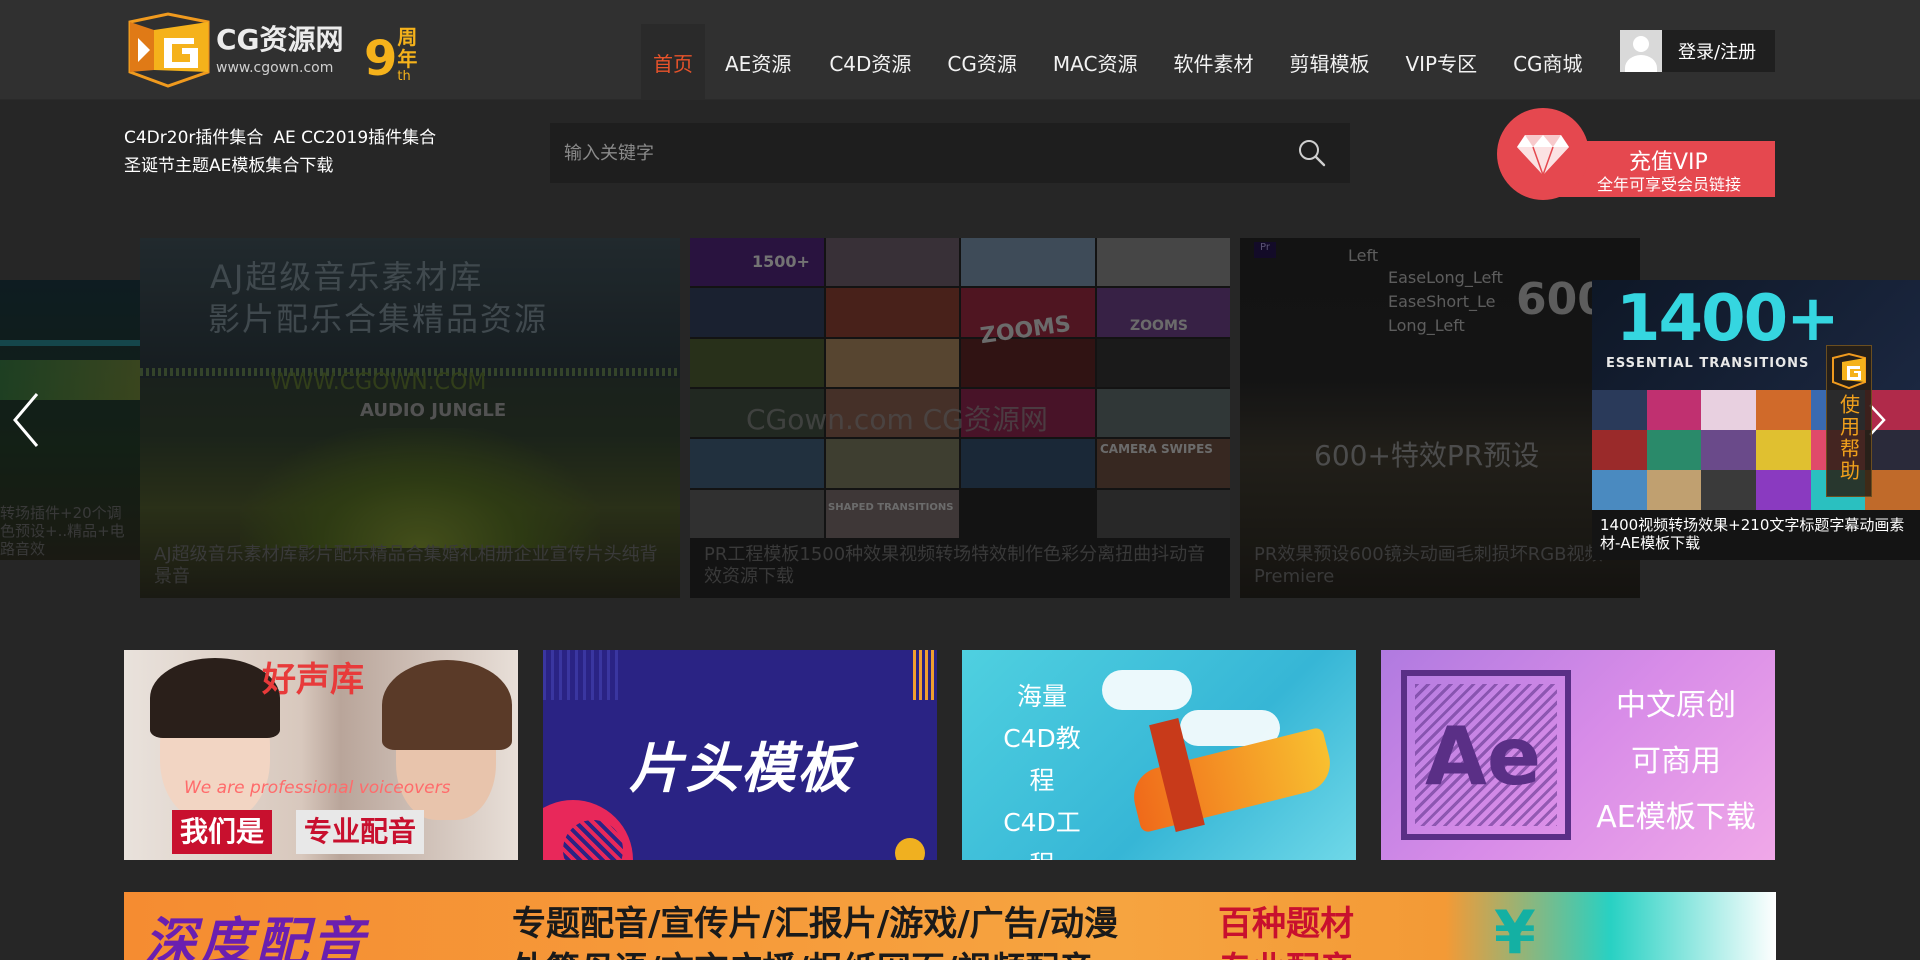 The width and height of the screenshot is (1920, 960). What do you see at coordinates (1676, 761) in the screenshot?
I see `banner-line: 可商用` at bounding box center [1676, 761].